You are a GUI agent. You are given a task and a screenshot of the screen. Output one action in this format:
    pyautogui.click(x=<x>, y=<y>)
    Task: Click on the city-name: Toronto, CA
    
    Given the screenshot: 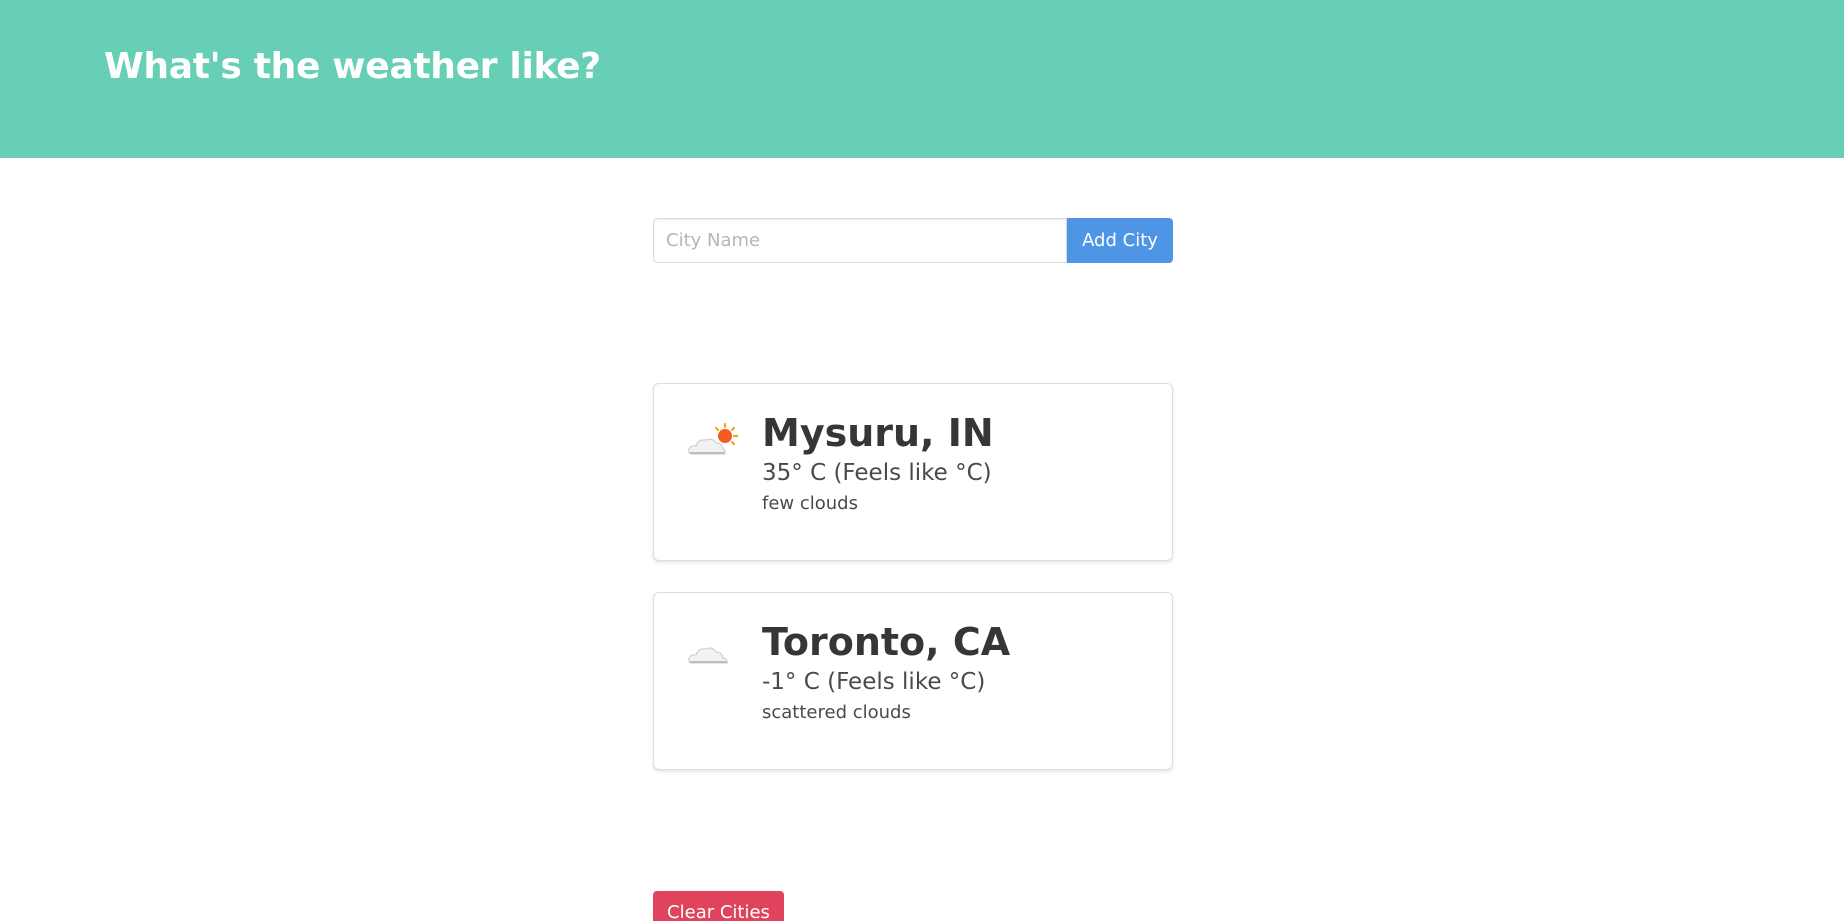 What is the action you would take?
    pyautogui.click(x=886, y=642)
    